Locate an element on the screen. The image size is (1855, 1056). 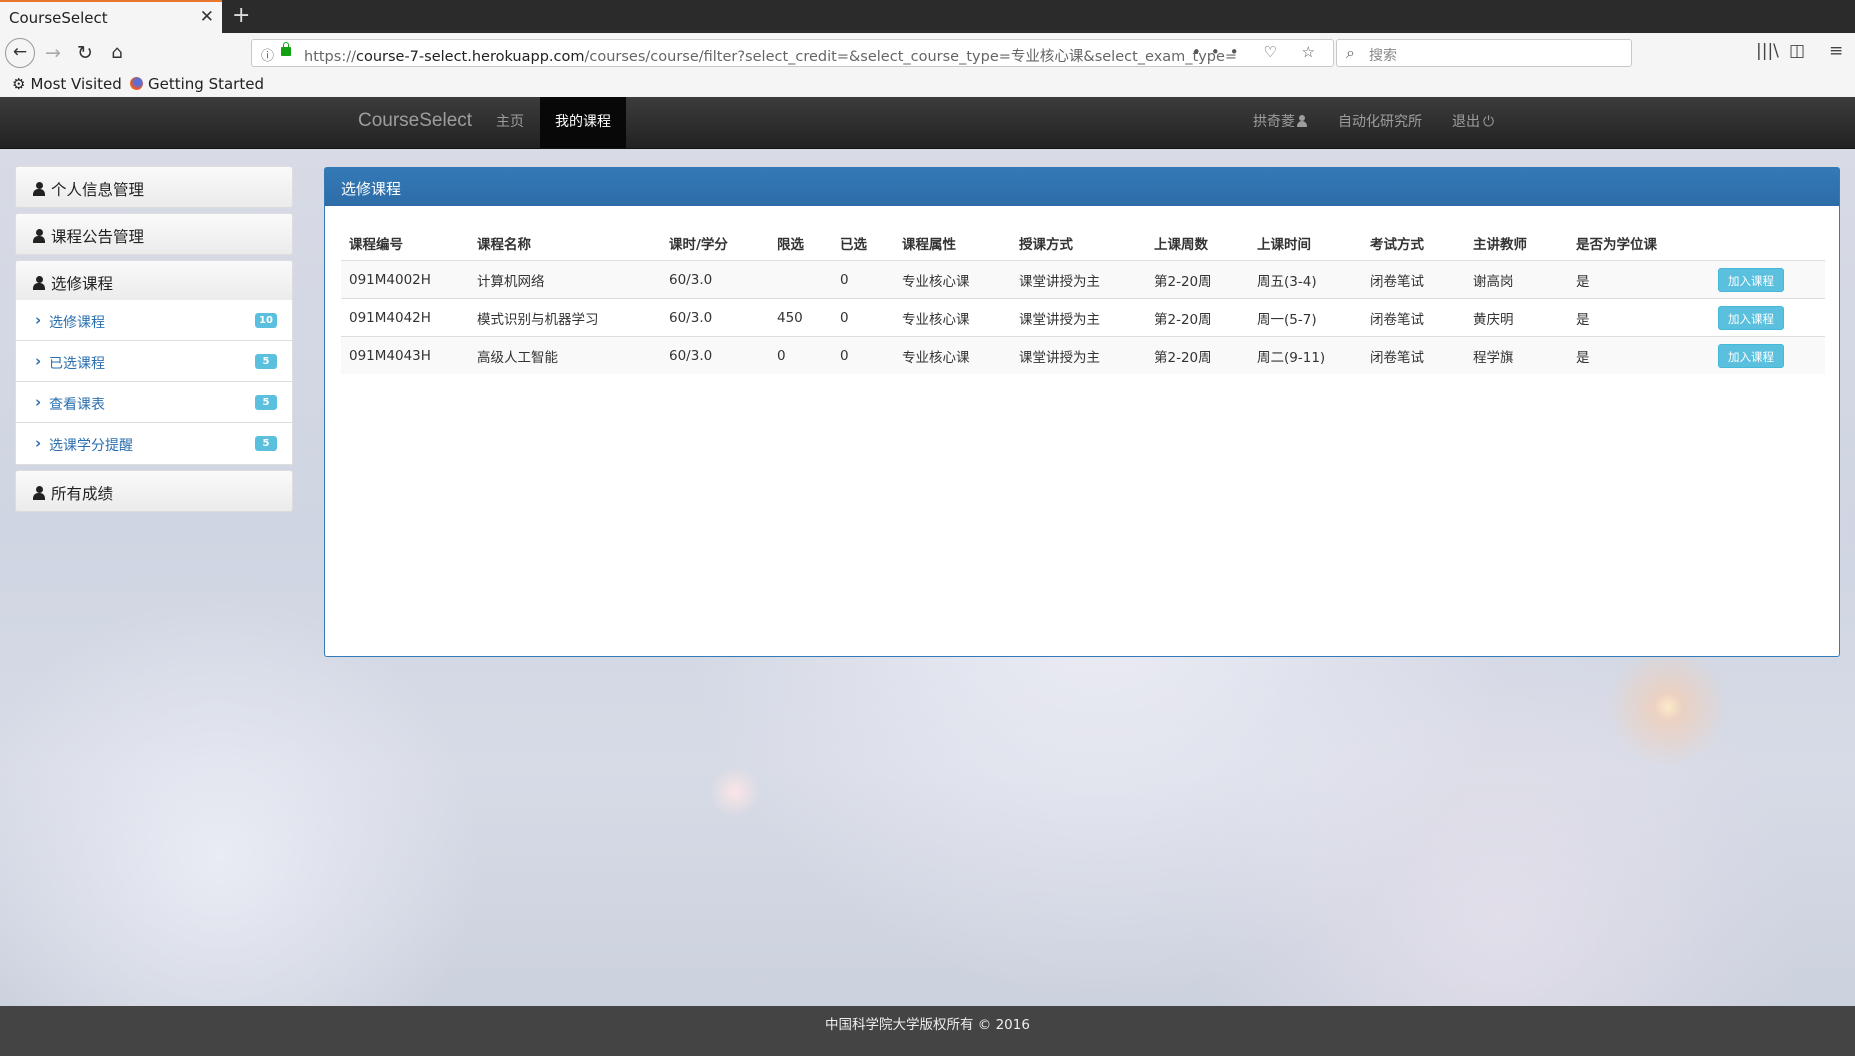
power-icon: ⏻ is located at coordinates (1489, 122).